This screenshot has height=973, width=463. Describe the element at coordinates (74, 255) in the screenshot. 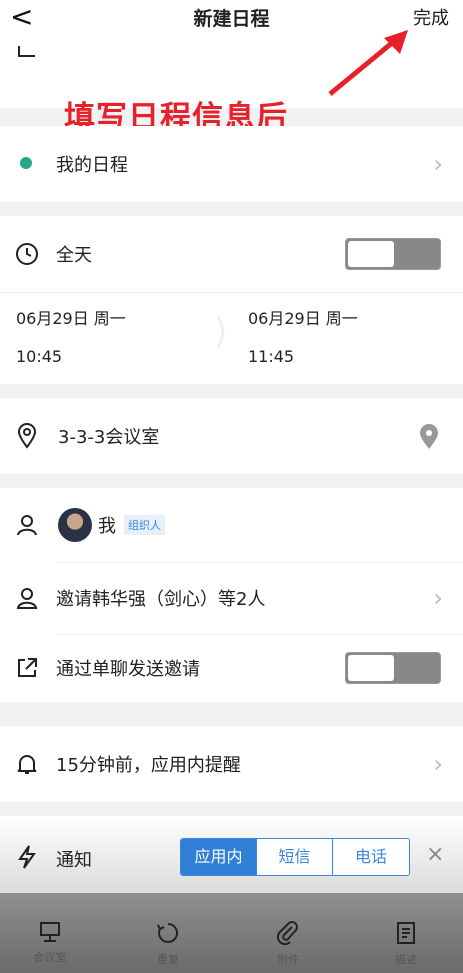

I see `all-day-label: 全天` at that location.